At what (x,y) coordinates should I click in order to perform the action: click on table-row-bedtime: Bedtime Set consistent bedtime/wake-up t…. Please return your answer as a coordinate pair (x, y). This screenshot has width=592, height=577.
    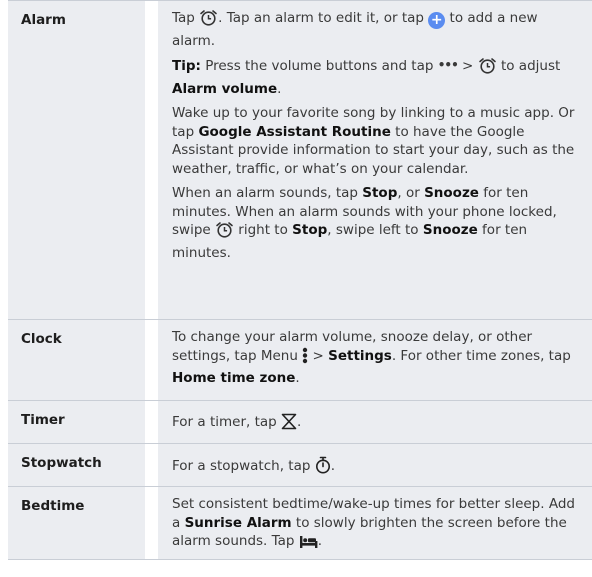
    Looking at the image, I should click on (300, 523).